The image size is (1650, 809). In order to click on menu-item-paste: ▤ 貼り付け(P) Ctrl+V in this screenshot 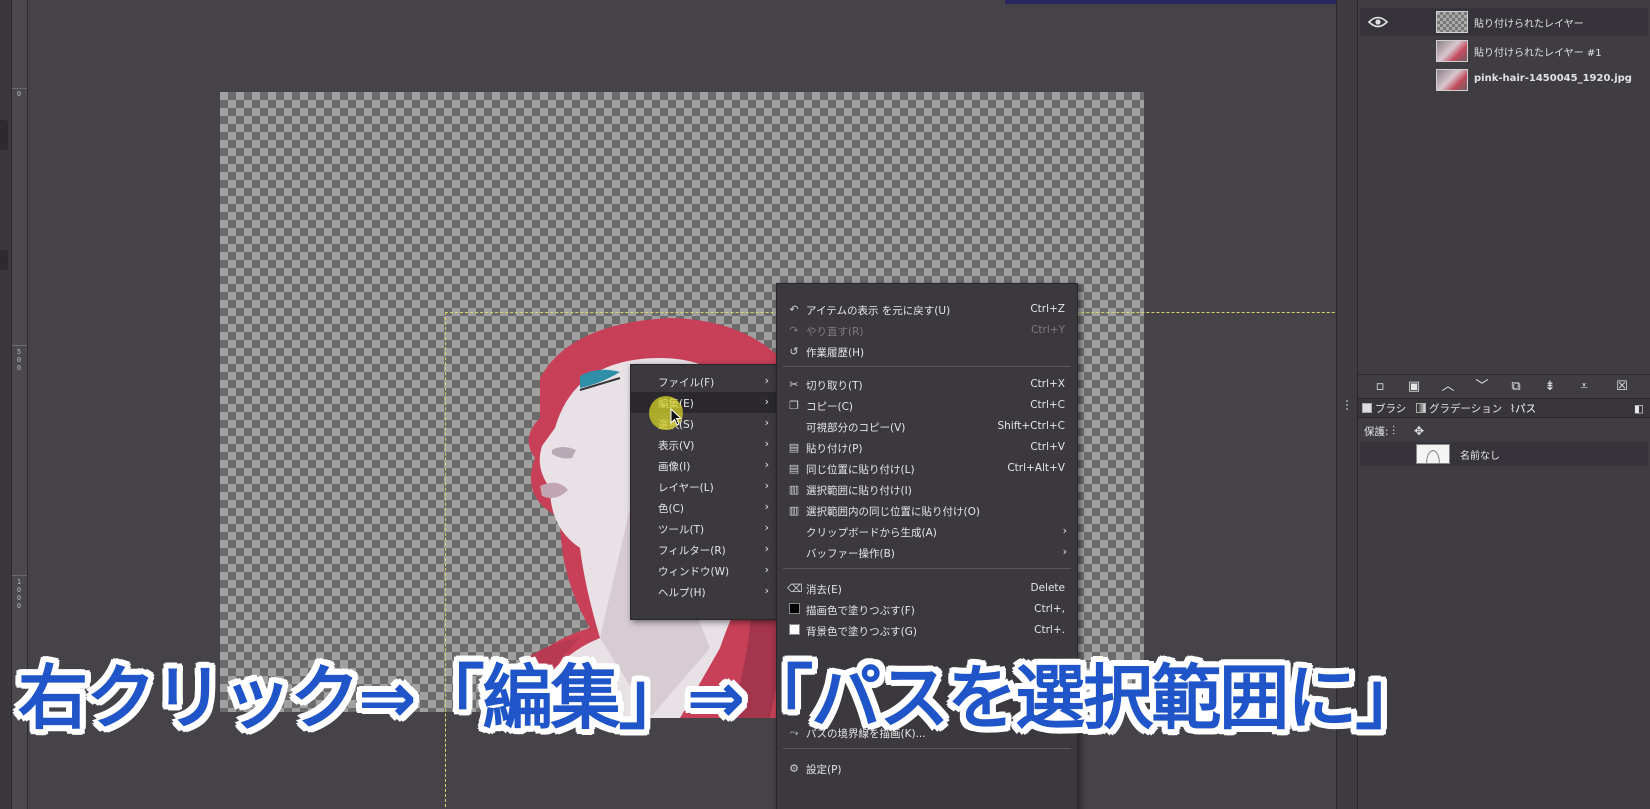, I will do `click(927, 447)`.